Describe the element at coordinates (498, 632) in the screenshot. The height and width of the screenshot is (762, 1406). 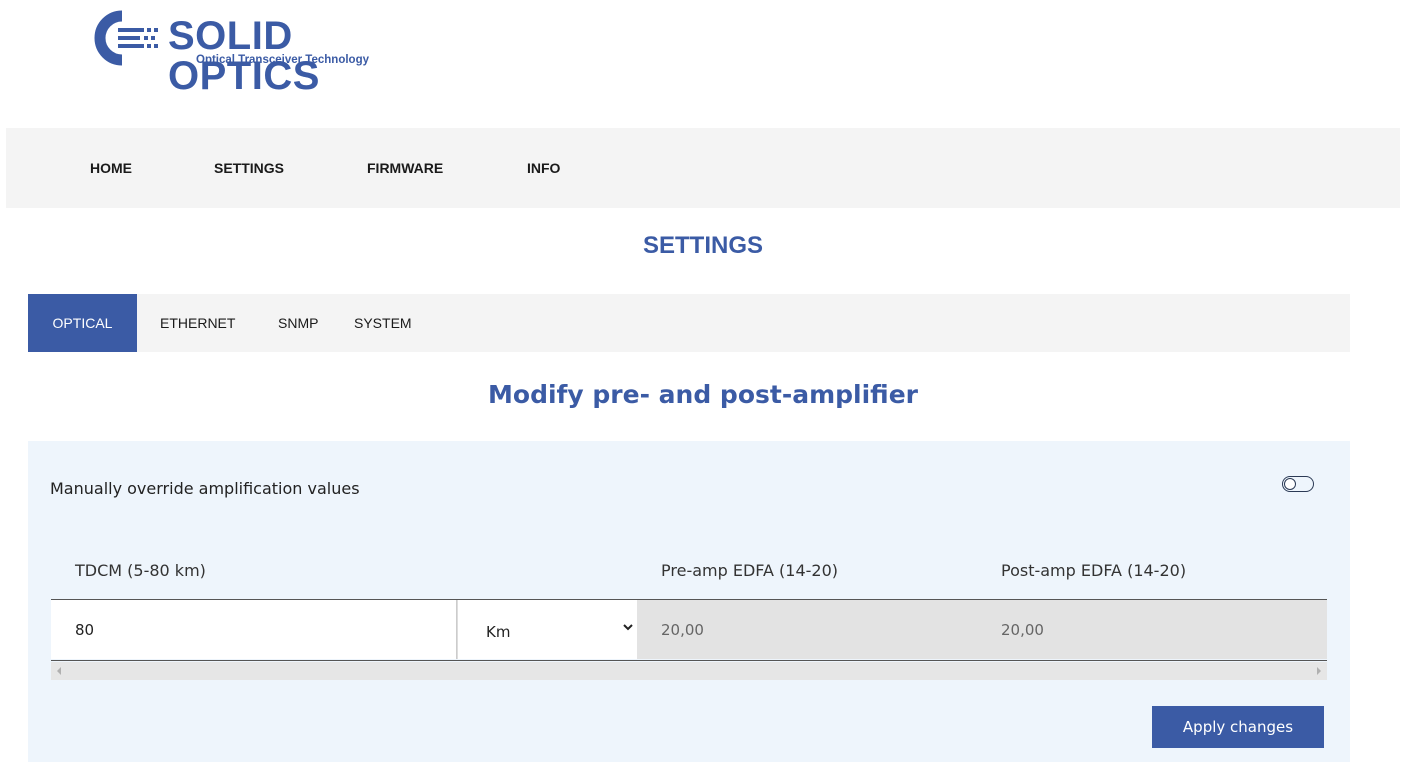
I see `unit-select-value: Km` at that location.